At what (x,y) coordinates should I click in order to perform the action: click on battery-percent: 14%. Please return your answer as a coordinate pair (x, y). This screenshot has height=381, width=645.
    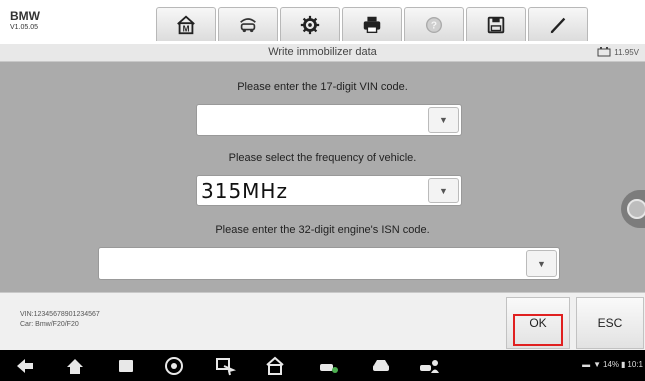
    Looking at the image, I should click on (611, 364).